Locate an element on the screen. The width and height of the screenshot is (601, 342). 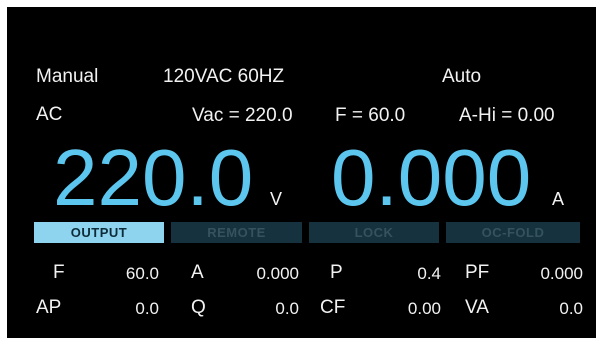
vac-setpoint: Vac = 220.0 is located at coordinates (242, 115).